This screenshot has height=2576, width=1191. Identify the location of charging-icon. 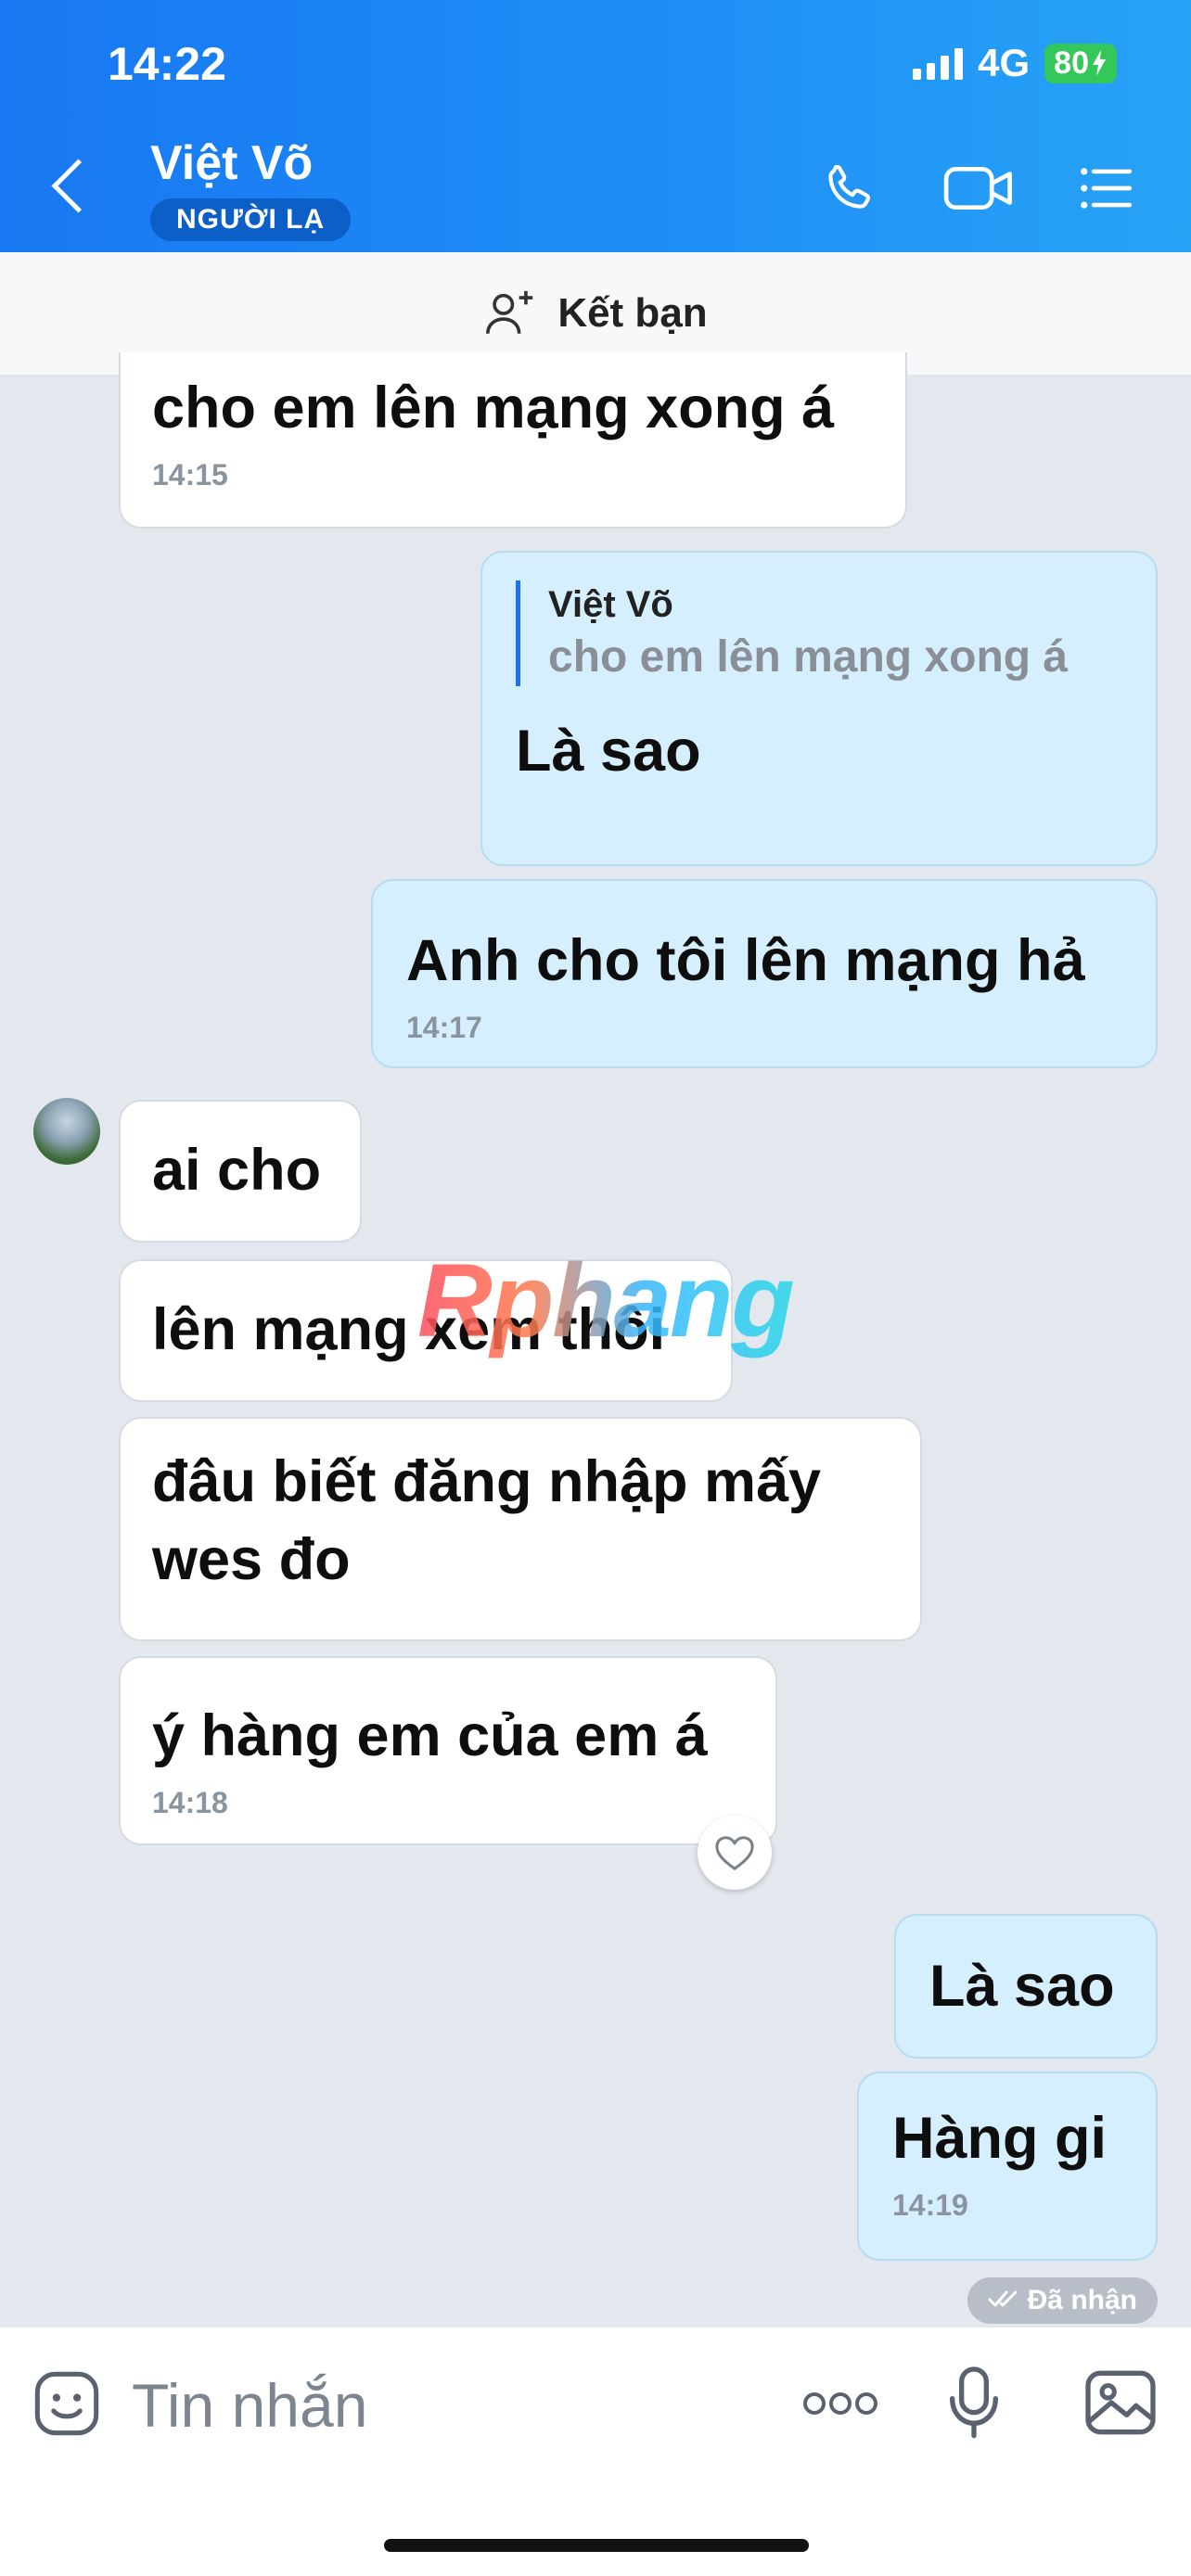
(1099, 63).